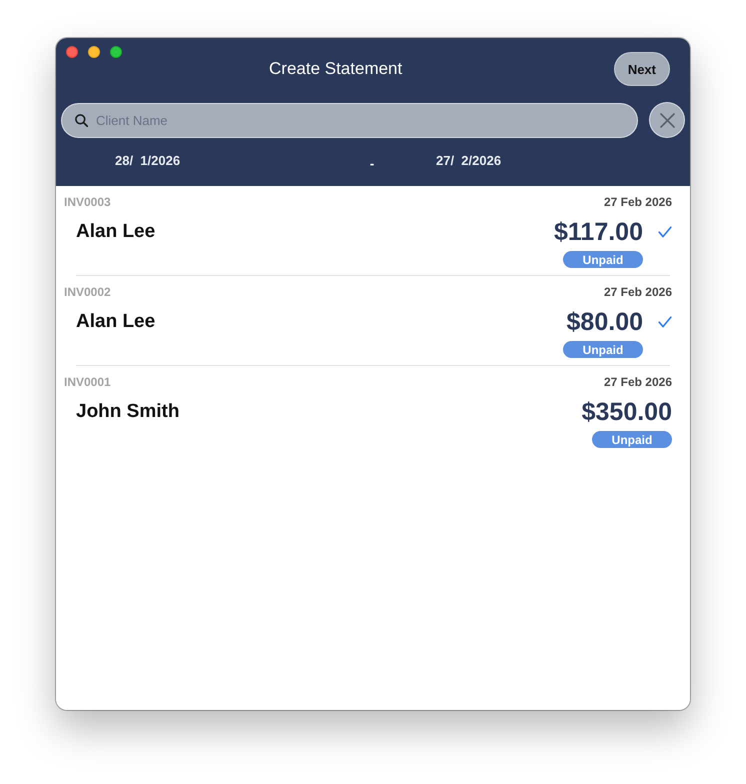  Describe the element at coordinates (128, 412) in the screenshot. I see `client-name: John Smith` at that location.